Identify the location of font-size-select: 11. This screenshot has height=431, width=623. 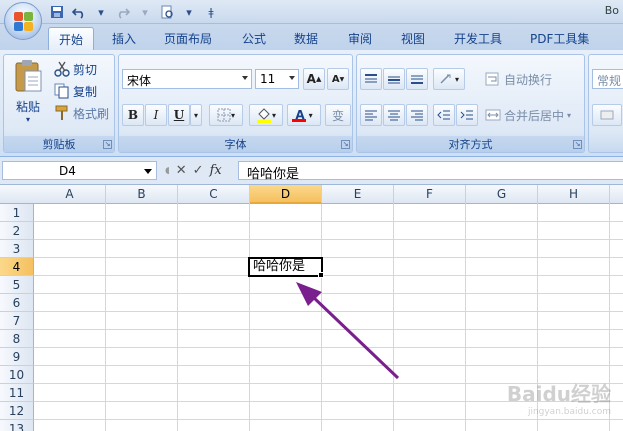
(277, 79).